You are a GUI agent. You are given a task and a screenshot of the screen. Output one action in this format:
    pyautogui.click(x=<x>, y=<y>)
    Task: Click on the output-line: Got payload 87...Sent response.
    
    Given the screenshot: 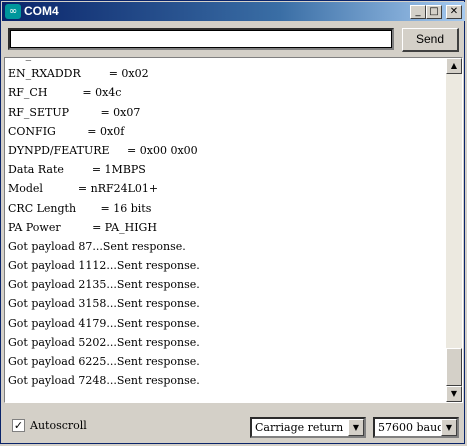 What is the action you would take?
    pyautogui.click(x=97, y=246)
    